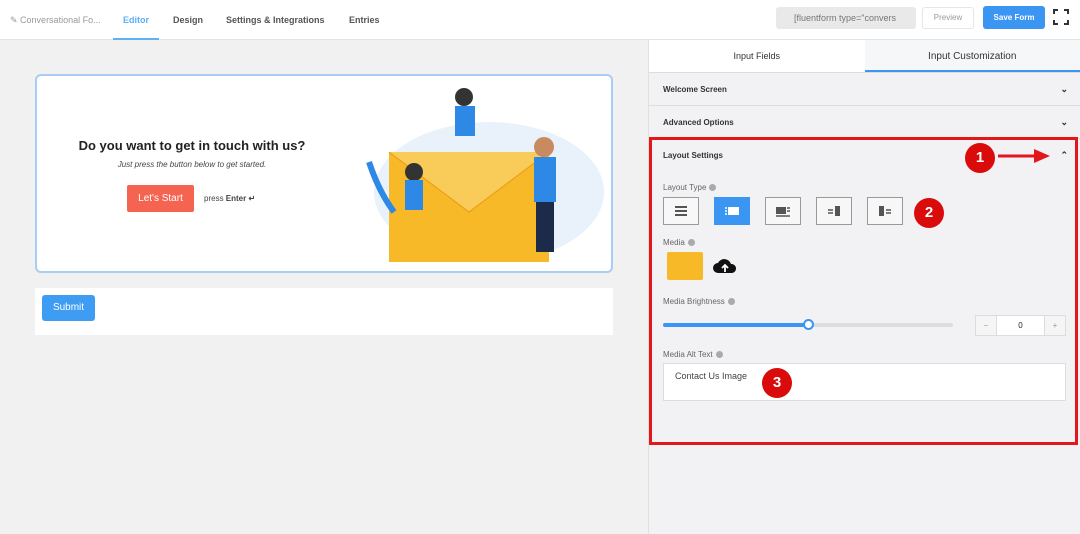 The height and width of the screenshot is (534, 1080). I want to click on tab-entries: Entries, so click(364, 20).